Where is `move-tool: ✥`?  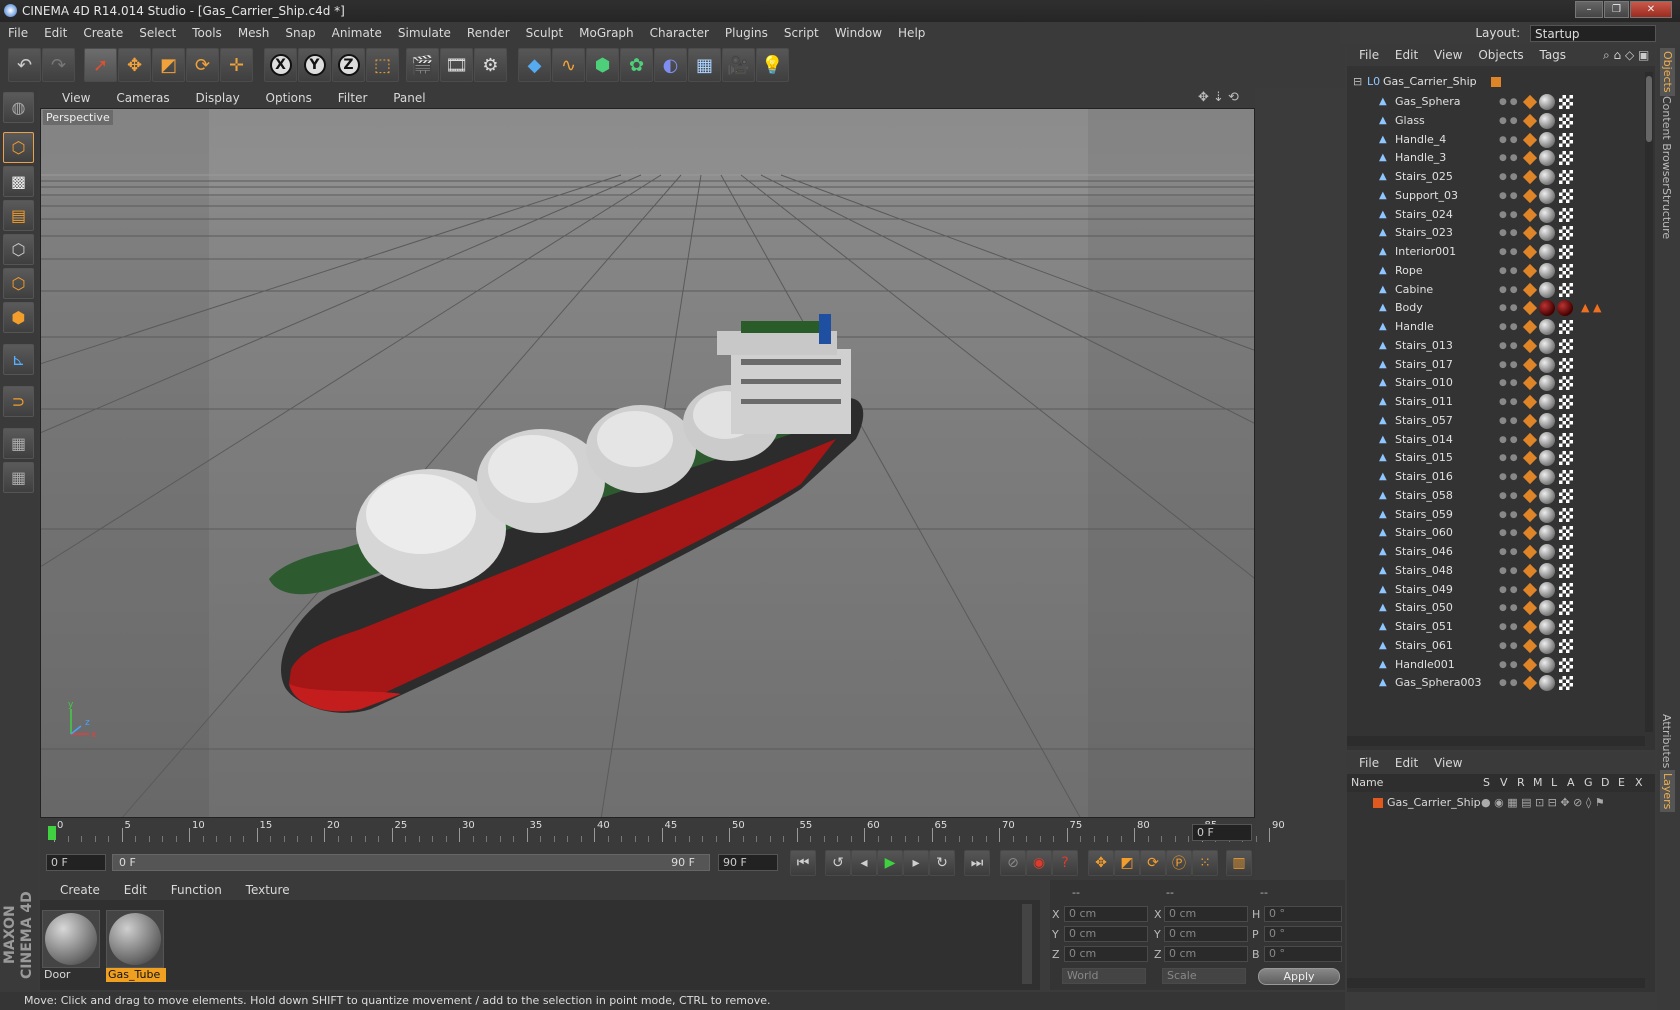
move-tool: ✥ is located at coordinates (134, 65).